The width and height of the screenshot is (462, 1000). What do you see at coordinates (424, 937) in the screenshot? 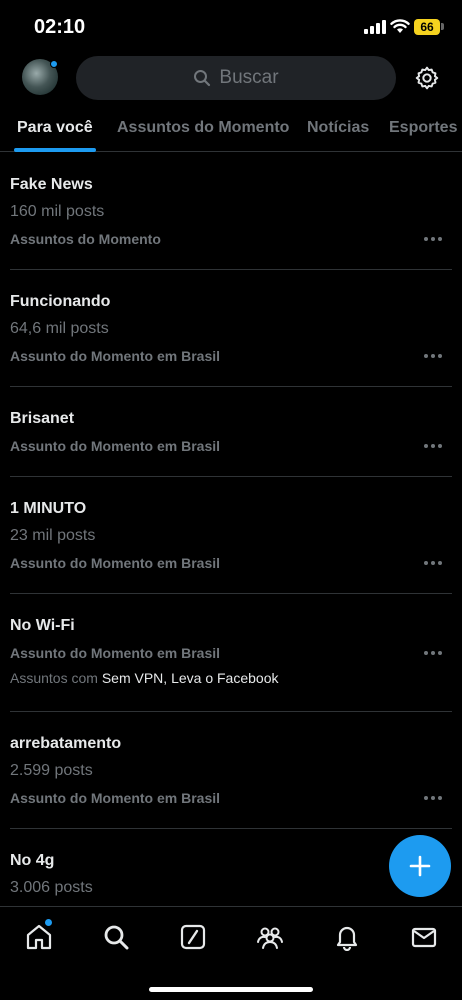
I see `messages-icon` at bounding box center [424, 937].